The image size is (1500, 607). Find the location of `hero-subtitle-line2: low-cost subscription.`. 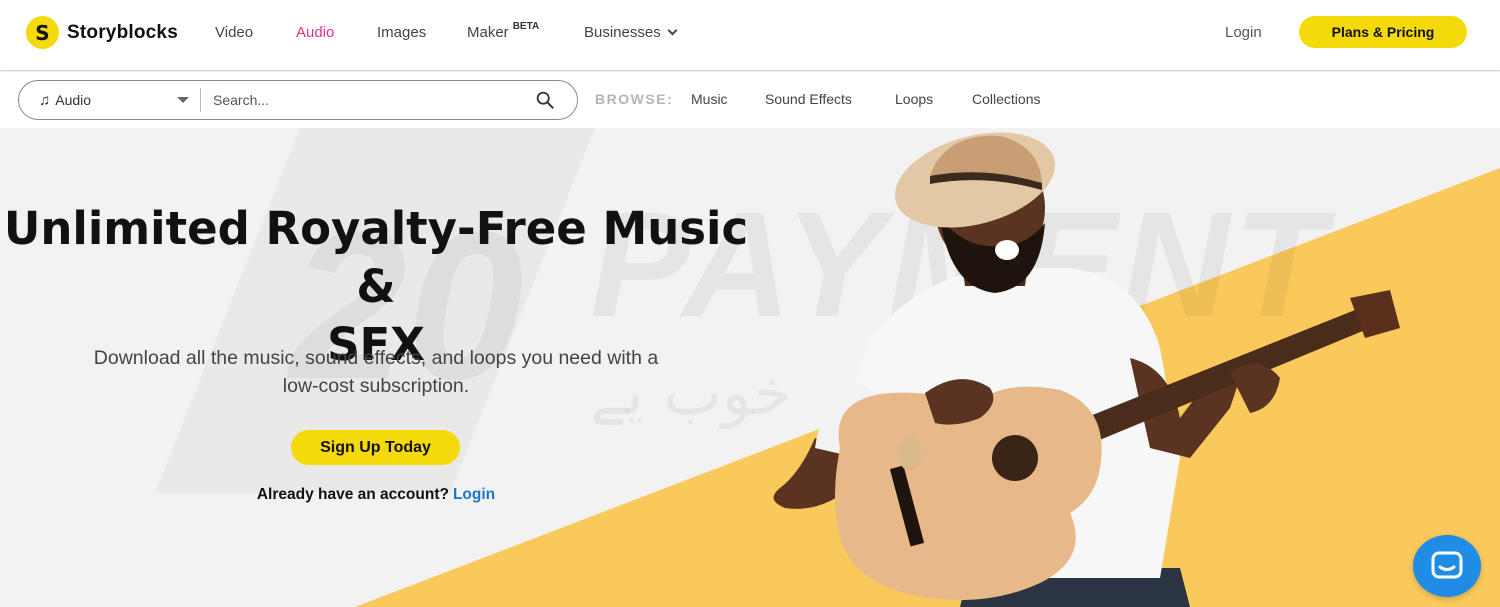

hero-subtitle-line2: low-cost subscription. is located at coordinates (376, 386).